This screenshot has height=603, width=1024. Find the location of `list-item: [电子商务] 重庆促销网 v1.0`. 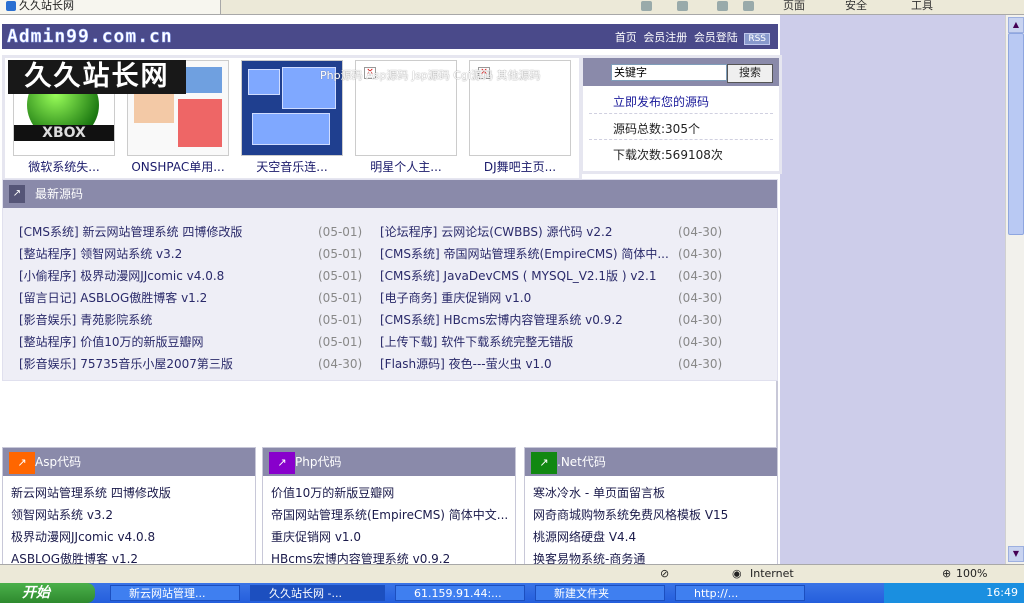

list-item: [电子商务] 重庆促销网 v1.0 is located at coordinates (455, 298).